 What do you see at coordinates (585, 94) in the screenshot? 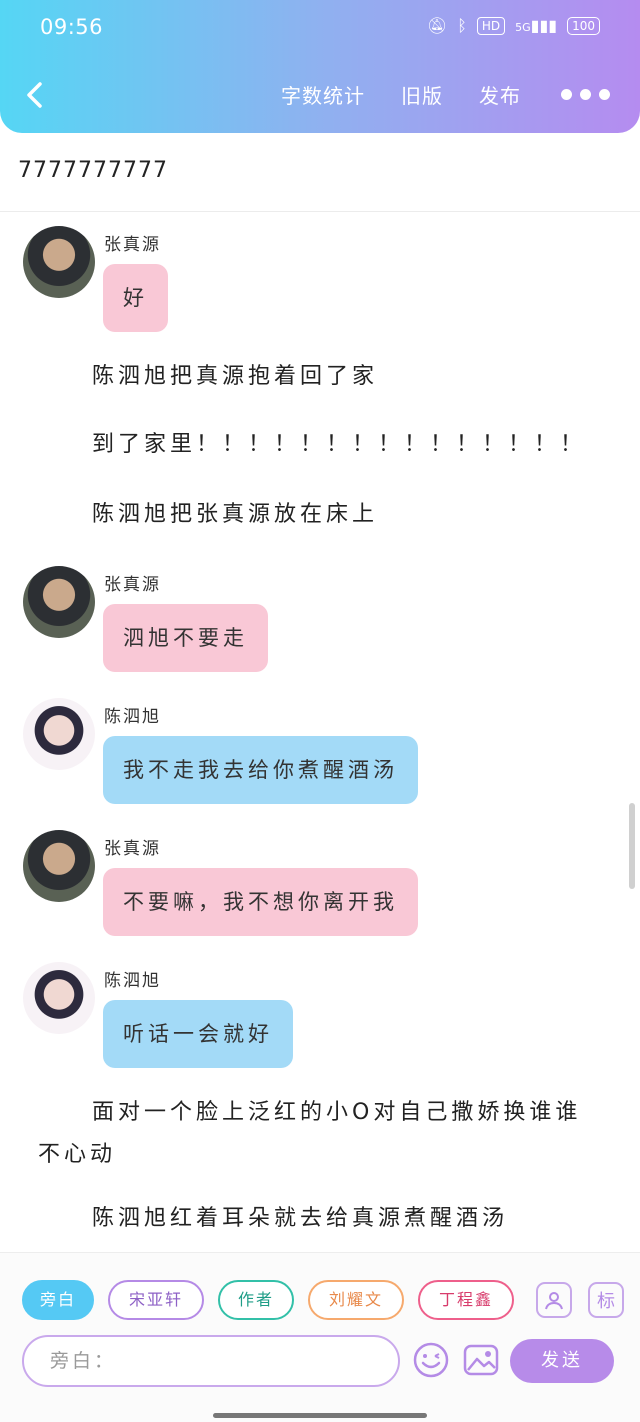
I see `more-dots-icon` at bounding box center [585, 94].